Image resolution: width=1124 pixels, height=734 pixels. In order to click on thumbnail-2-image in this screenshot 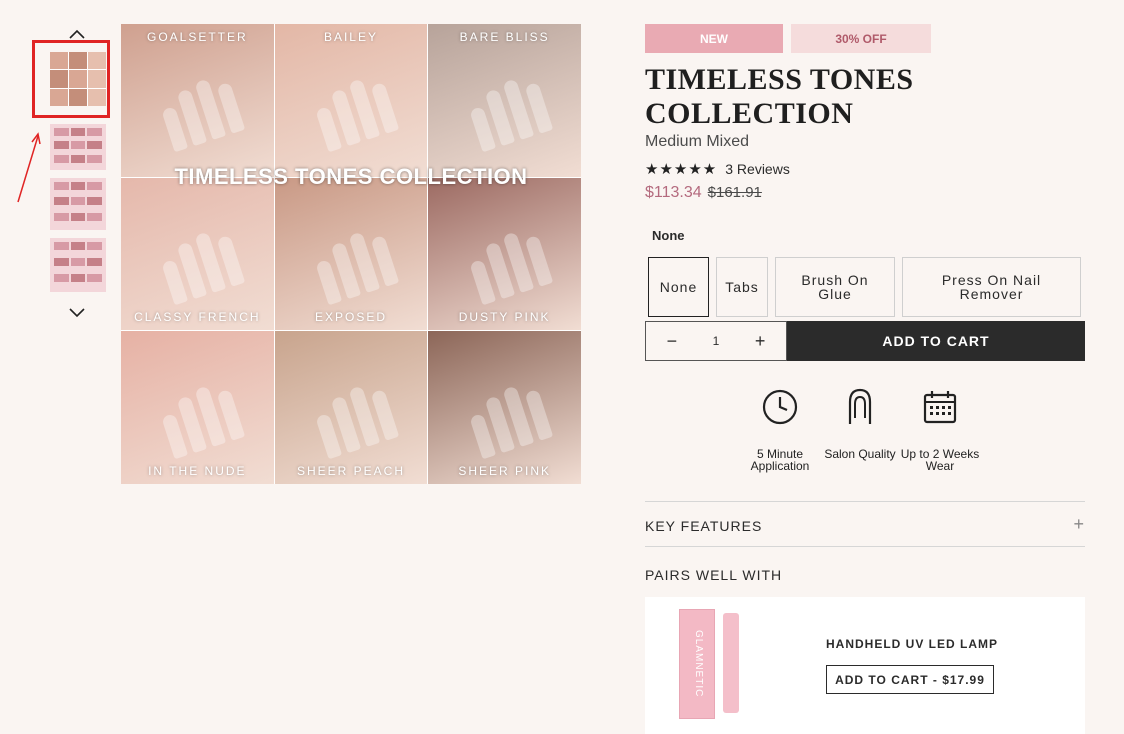, I will do `click(78, 147)`.